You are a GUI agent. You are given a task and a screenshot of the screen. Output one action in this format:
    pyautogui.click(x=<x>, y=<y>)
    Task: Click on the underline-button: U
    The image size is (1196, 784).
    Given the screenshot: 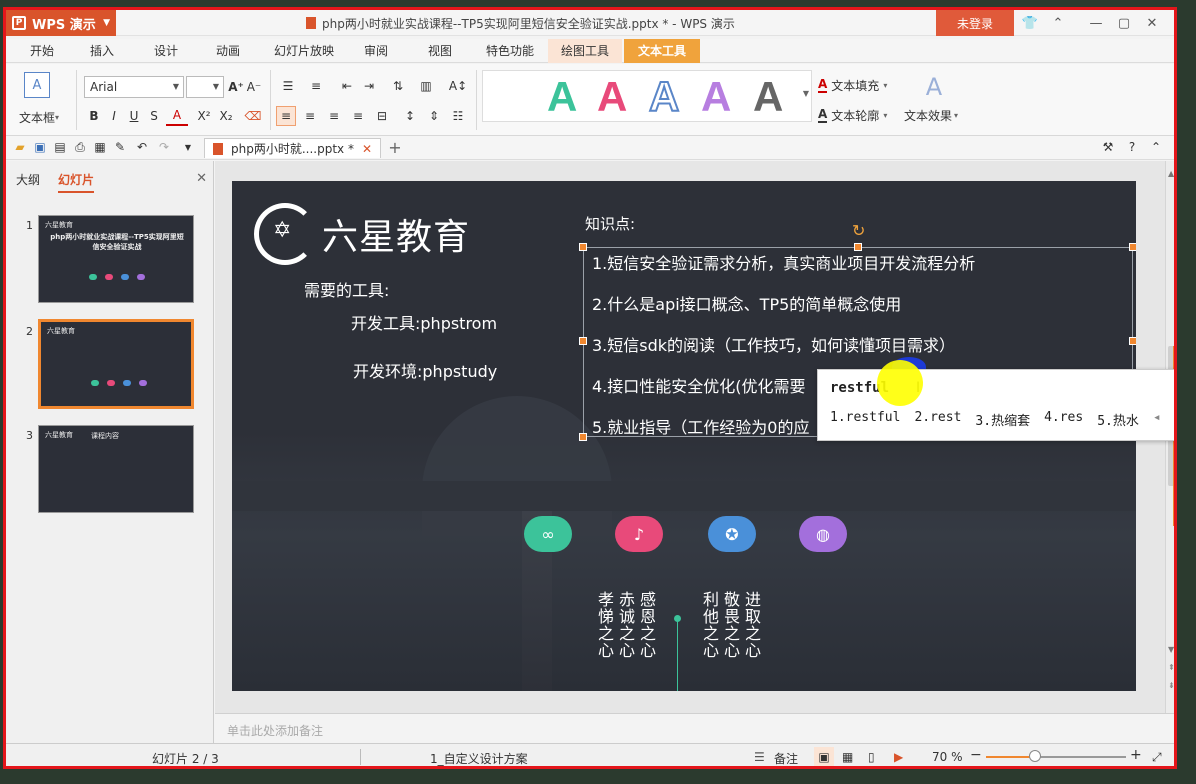 What is the action you would take?
    pyautogui.click(x=134, y=116)
    